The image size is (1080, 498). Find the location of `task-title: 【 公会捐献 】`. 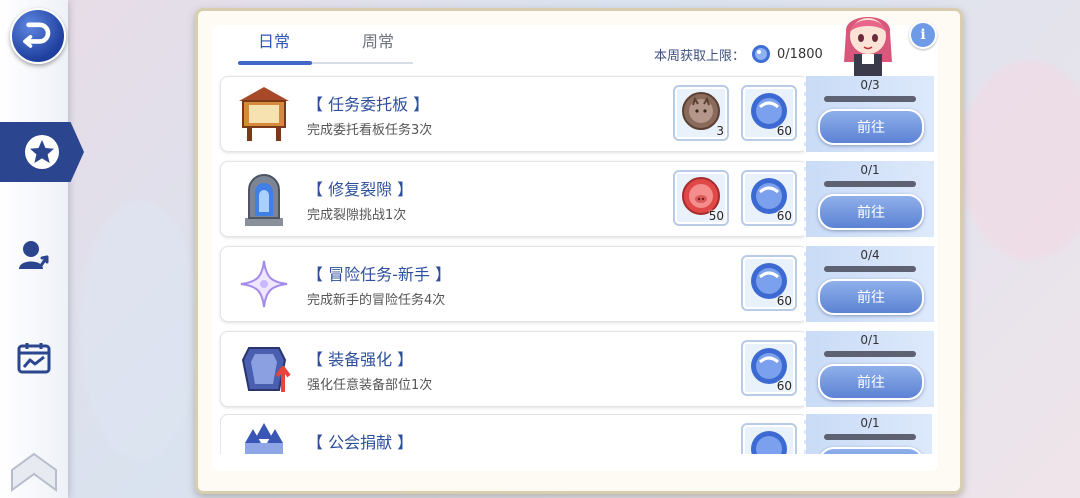

task-title: 【 公会捐献 】 is located at coordinates (360, 442).